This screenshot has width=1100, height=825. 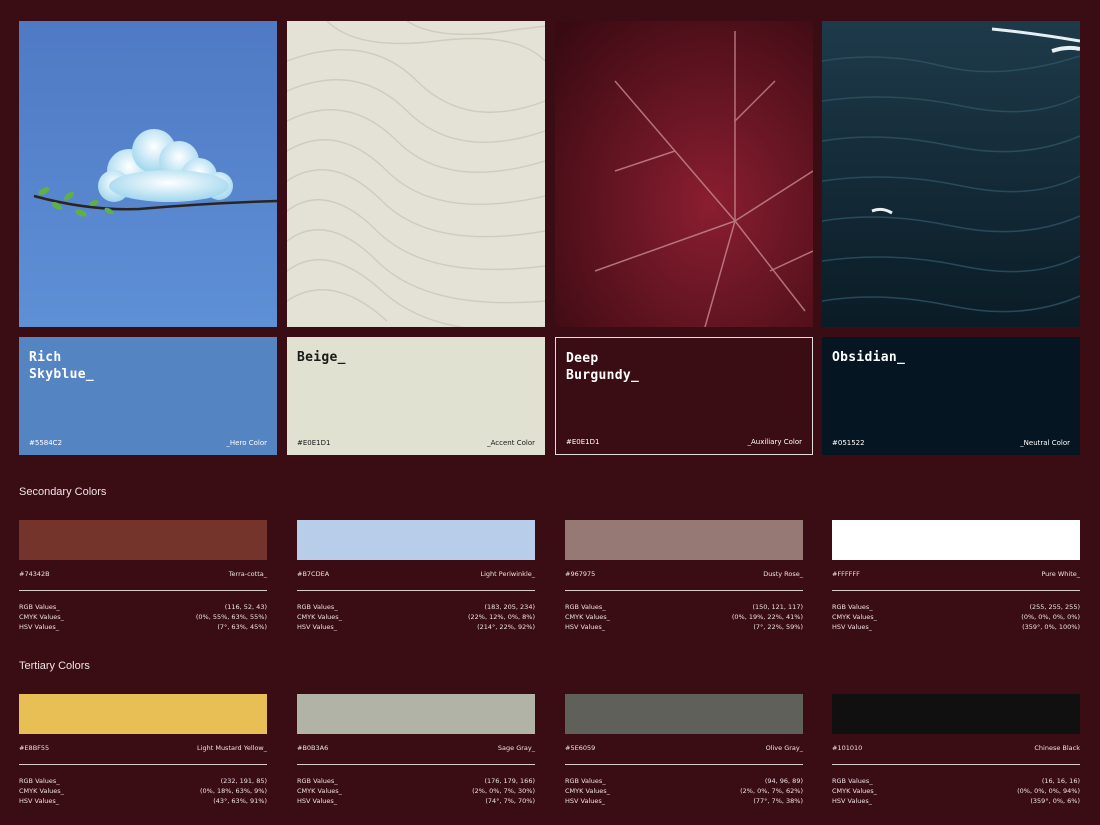 I want to click on cmyk-value: (2%, 0%, 7%, 62%), so click(x=771, y=791).